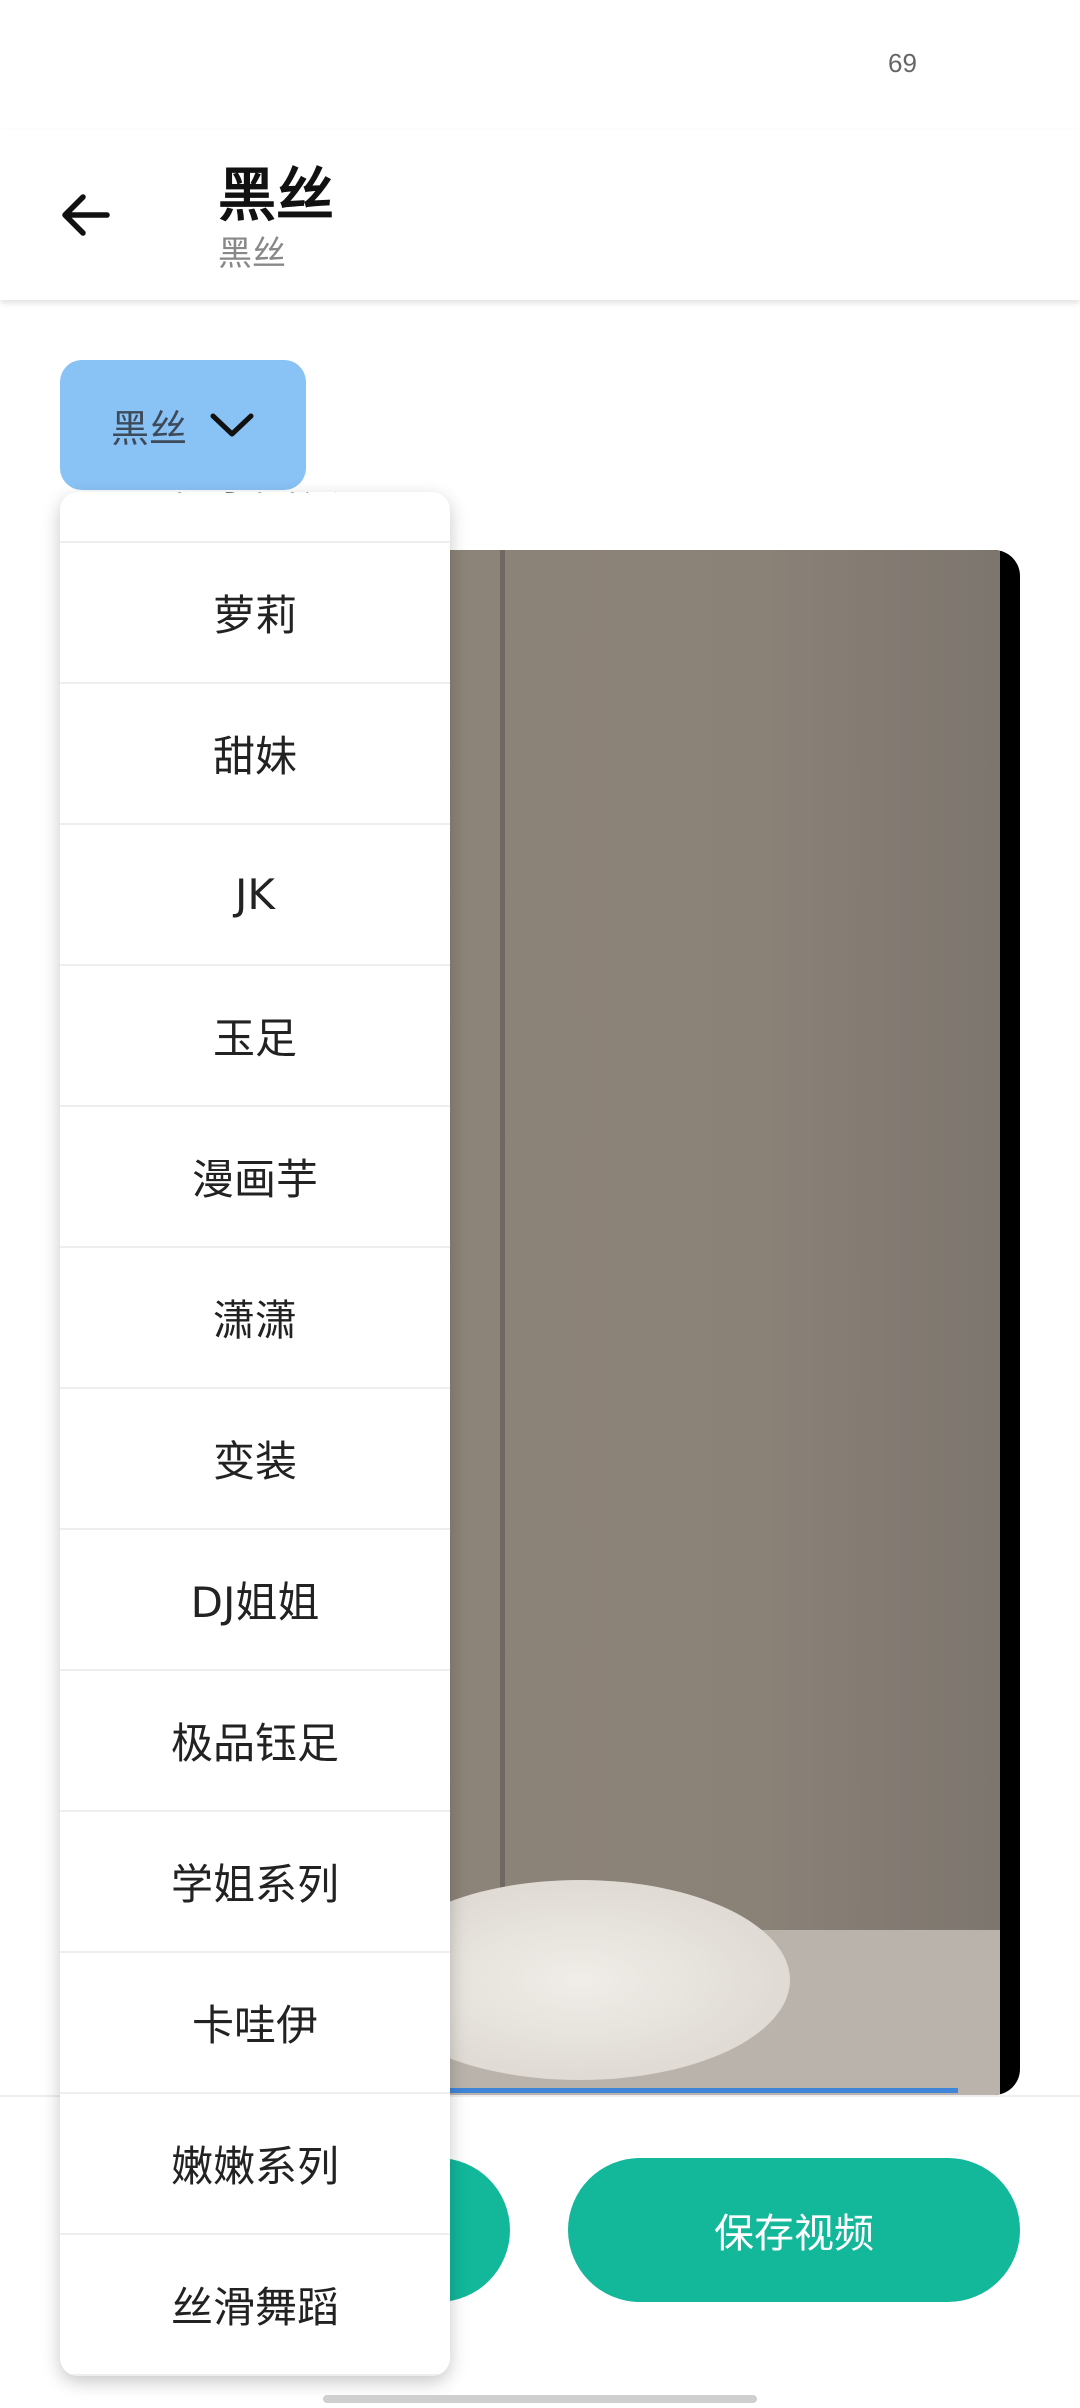  I want to click on app-bar: 黑丝 黑丝, so click(540, 215).